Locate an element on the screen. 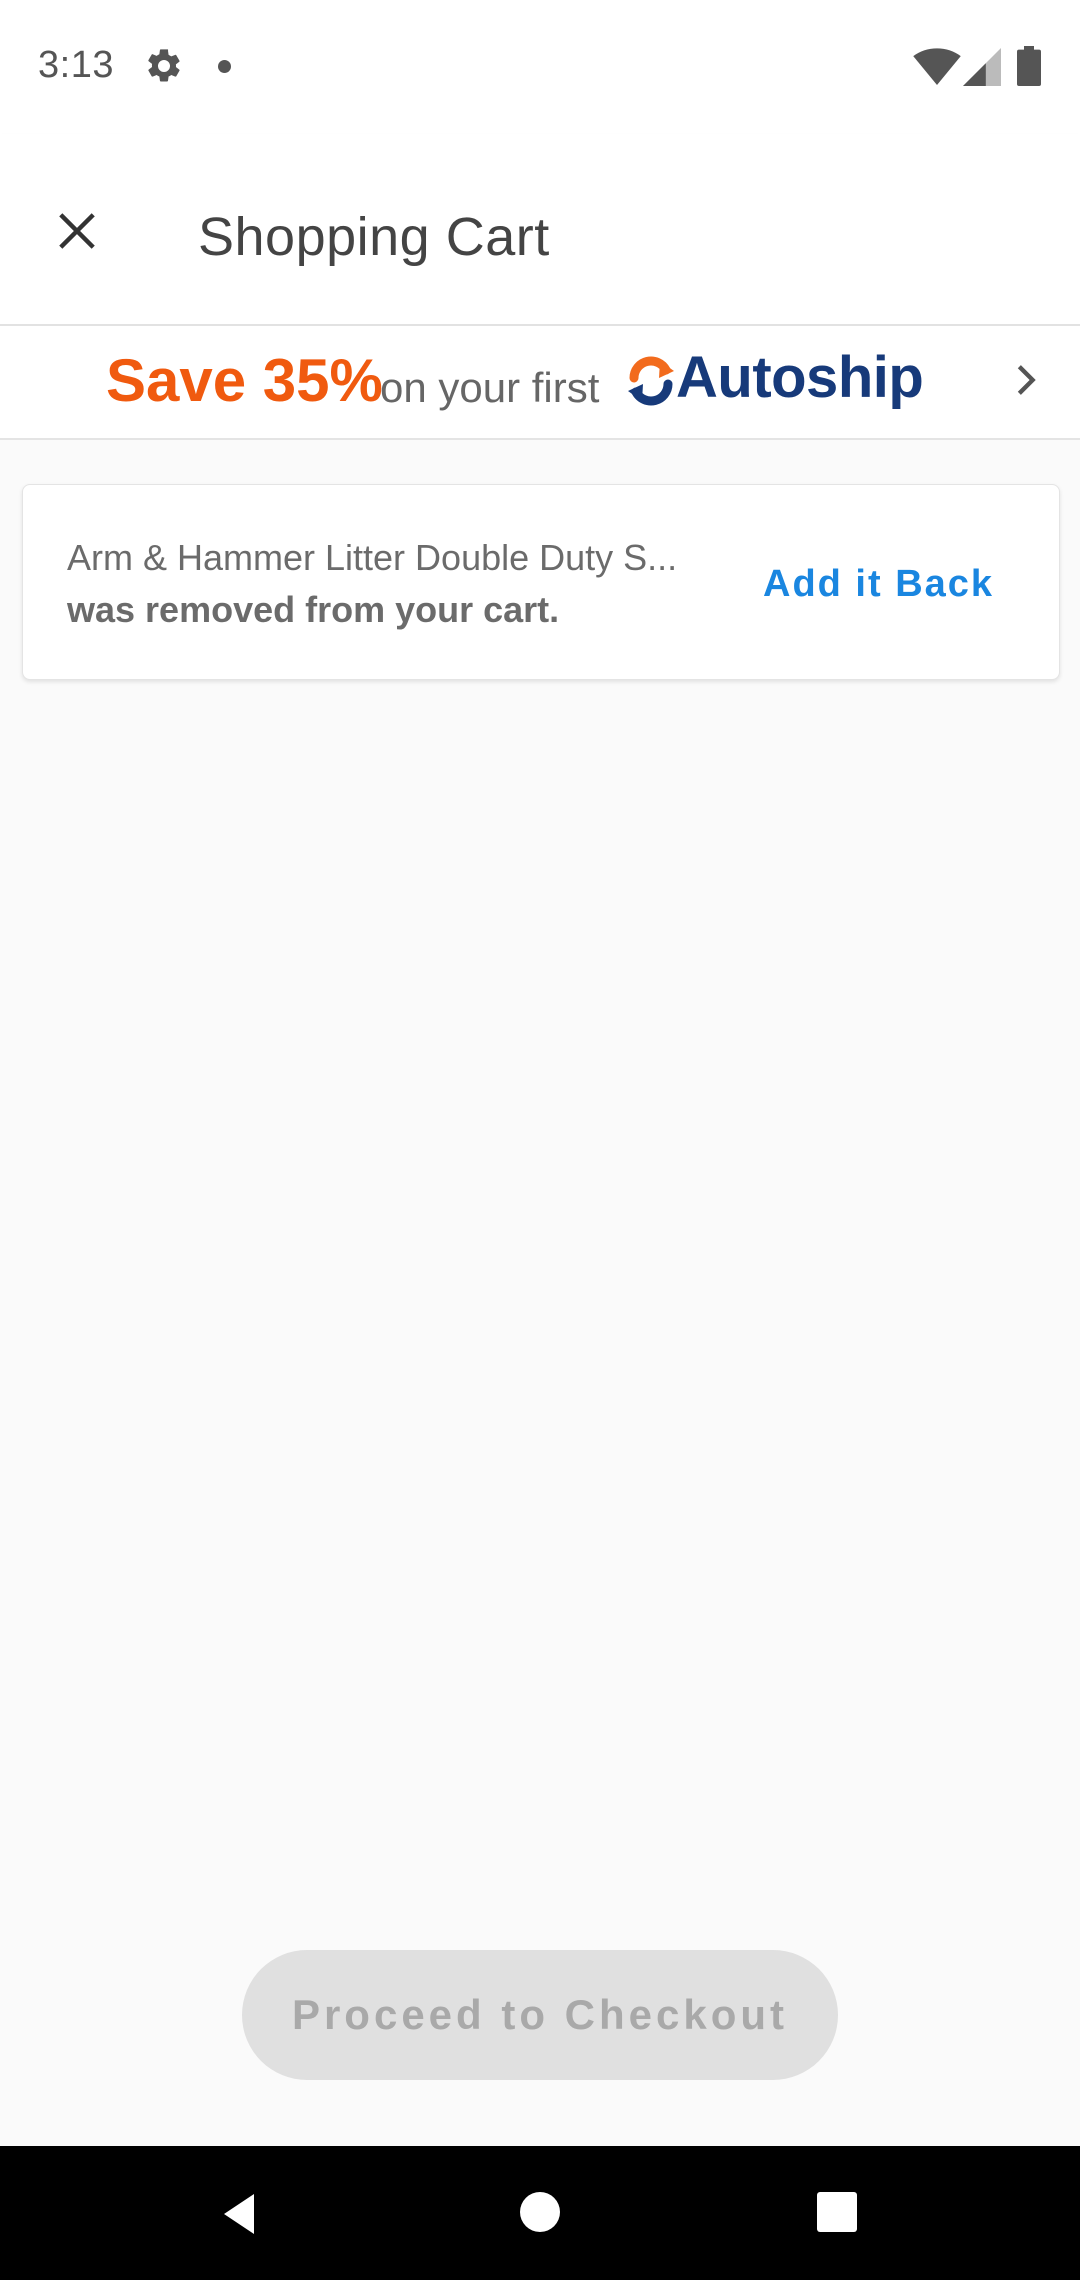 The image size is (1080, 2280). proceed-to-checkout-button: Proceed to Checkout is located at coordinates (540, 2015).